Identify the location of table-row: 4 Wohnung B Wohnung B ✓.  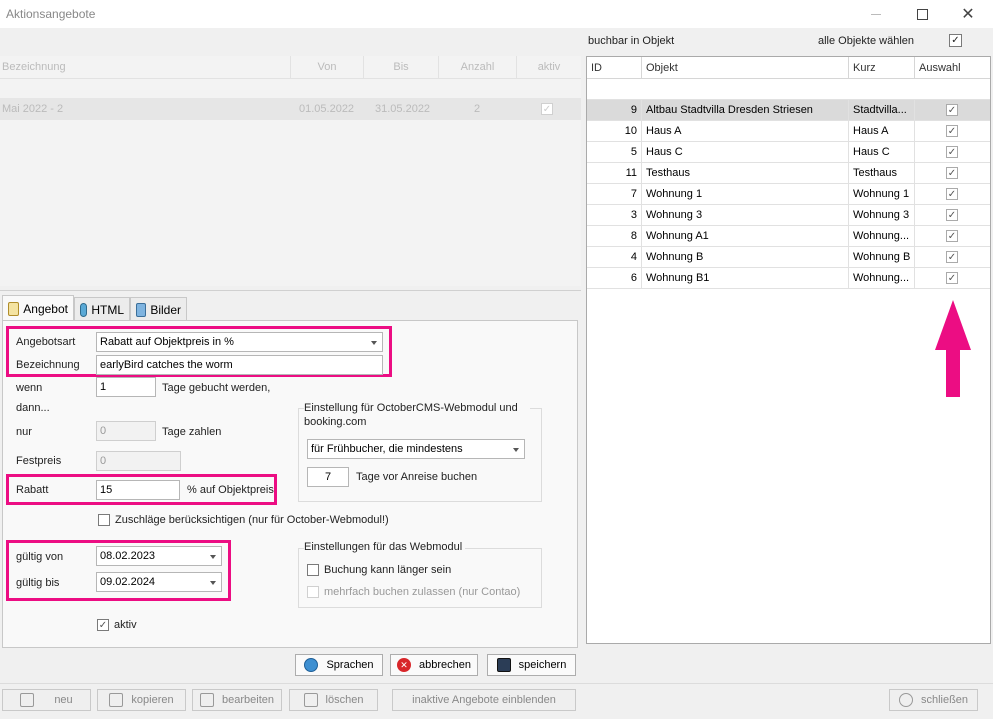
(788, 257).